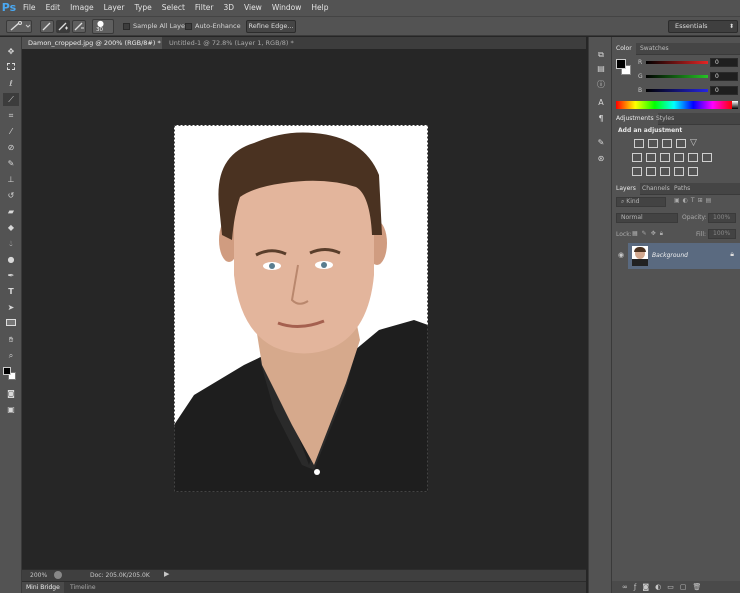  I want to click on character-icon: A, so click(601, 102).